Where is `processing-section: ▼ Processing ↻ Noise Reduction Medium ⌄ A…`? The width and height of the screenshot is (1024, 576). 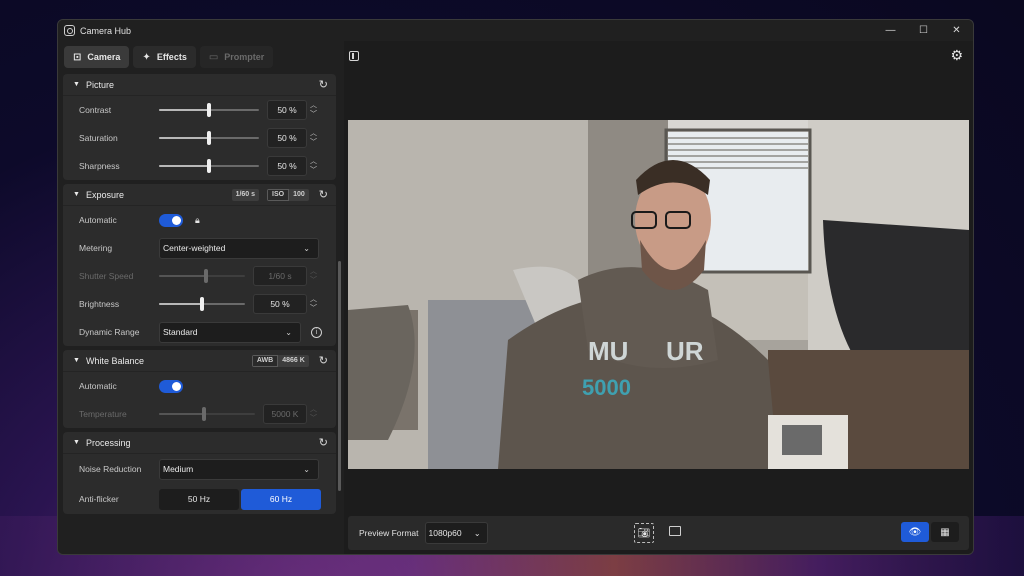 processing-section: ▼ Processing ↻ Noise Reduction Medium ⌄ A… is located at coordinates (199, 473).